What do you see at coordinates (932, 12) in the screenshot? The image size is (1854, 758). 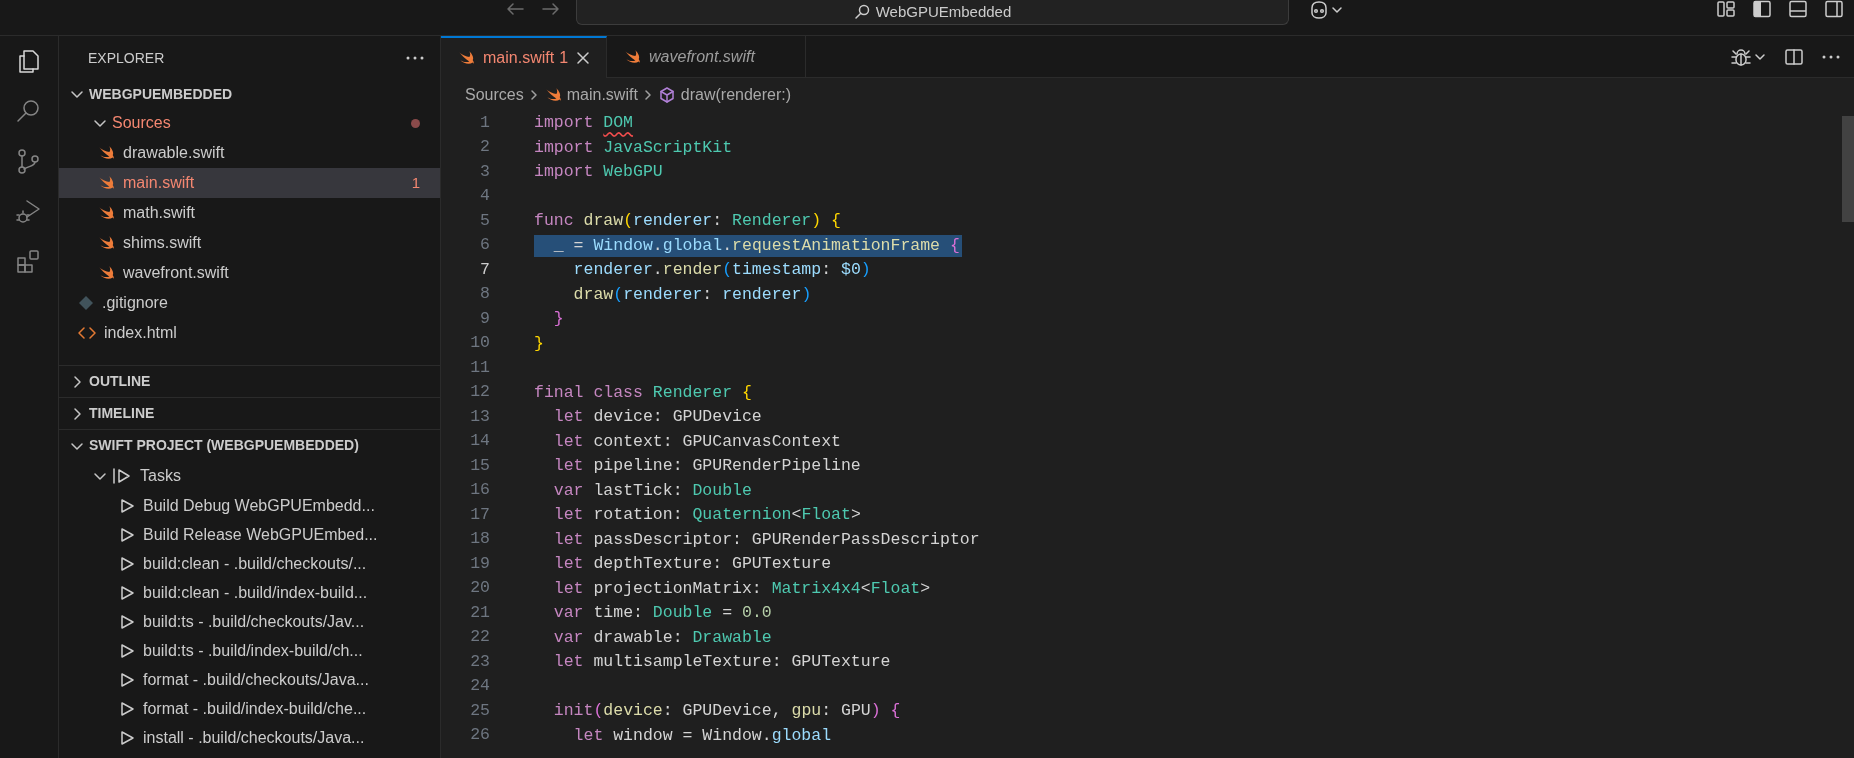 I see `command-search-field: WebGPUEmbedded` at bounding box center [932, 12].